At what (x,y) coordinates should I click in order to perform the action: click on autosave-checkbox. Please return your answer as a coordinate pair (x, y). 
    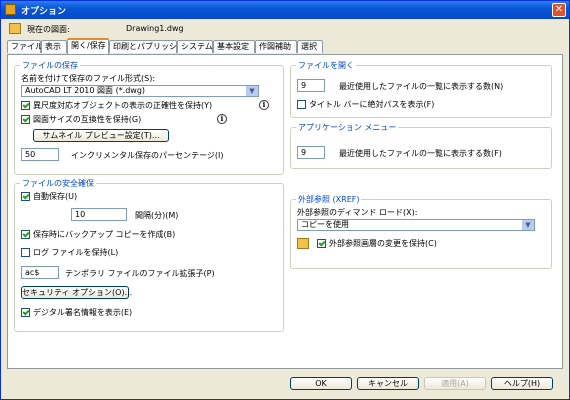
    Looking at the image, I should click on (25, 196).